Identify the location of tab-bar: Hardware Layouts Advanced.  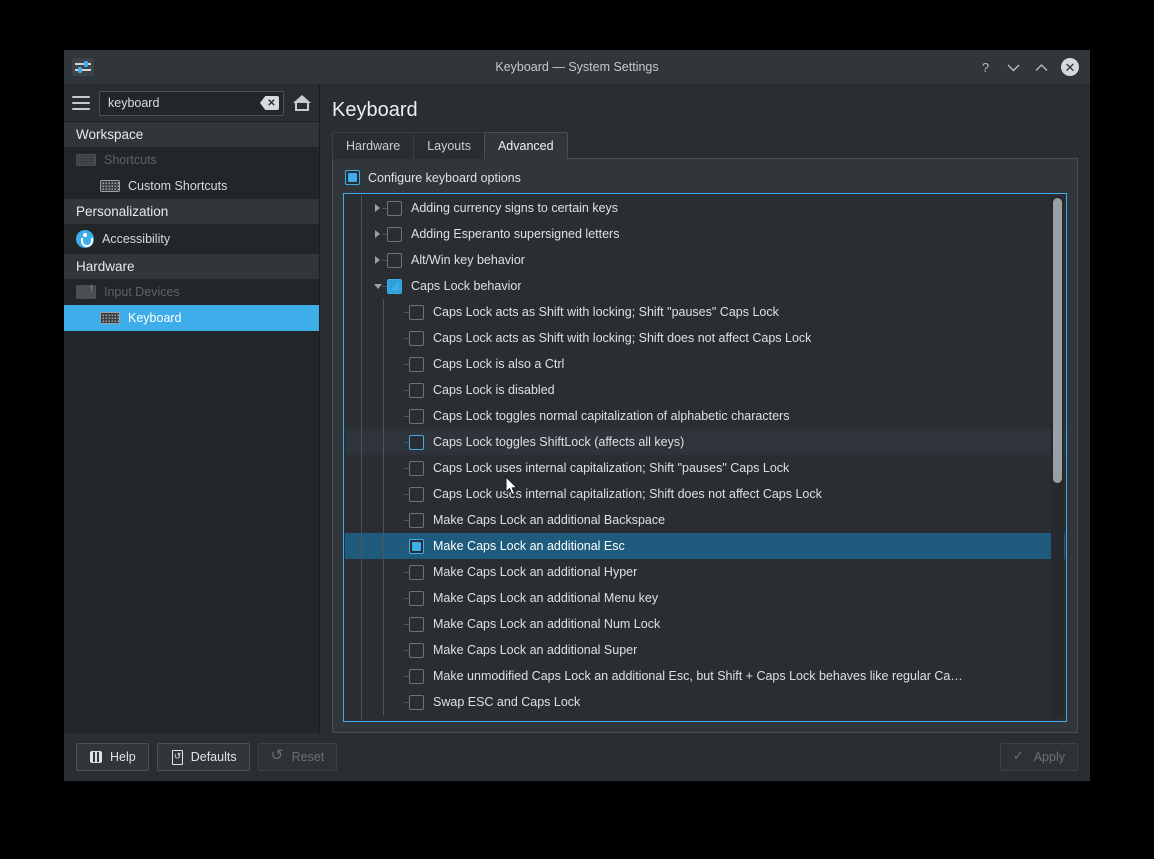
(705, 145).